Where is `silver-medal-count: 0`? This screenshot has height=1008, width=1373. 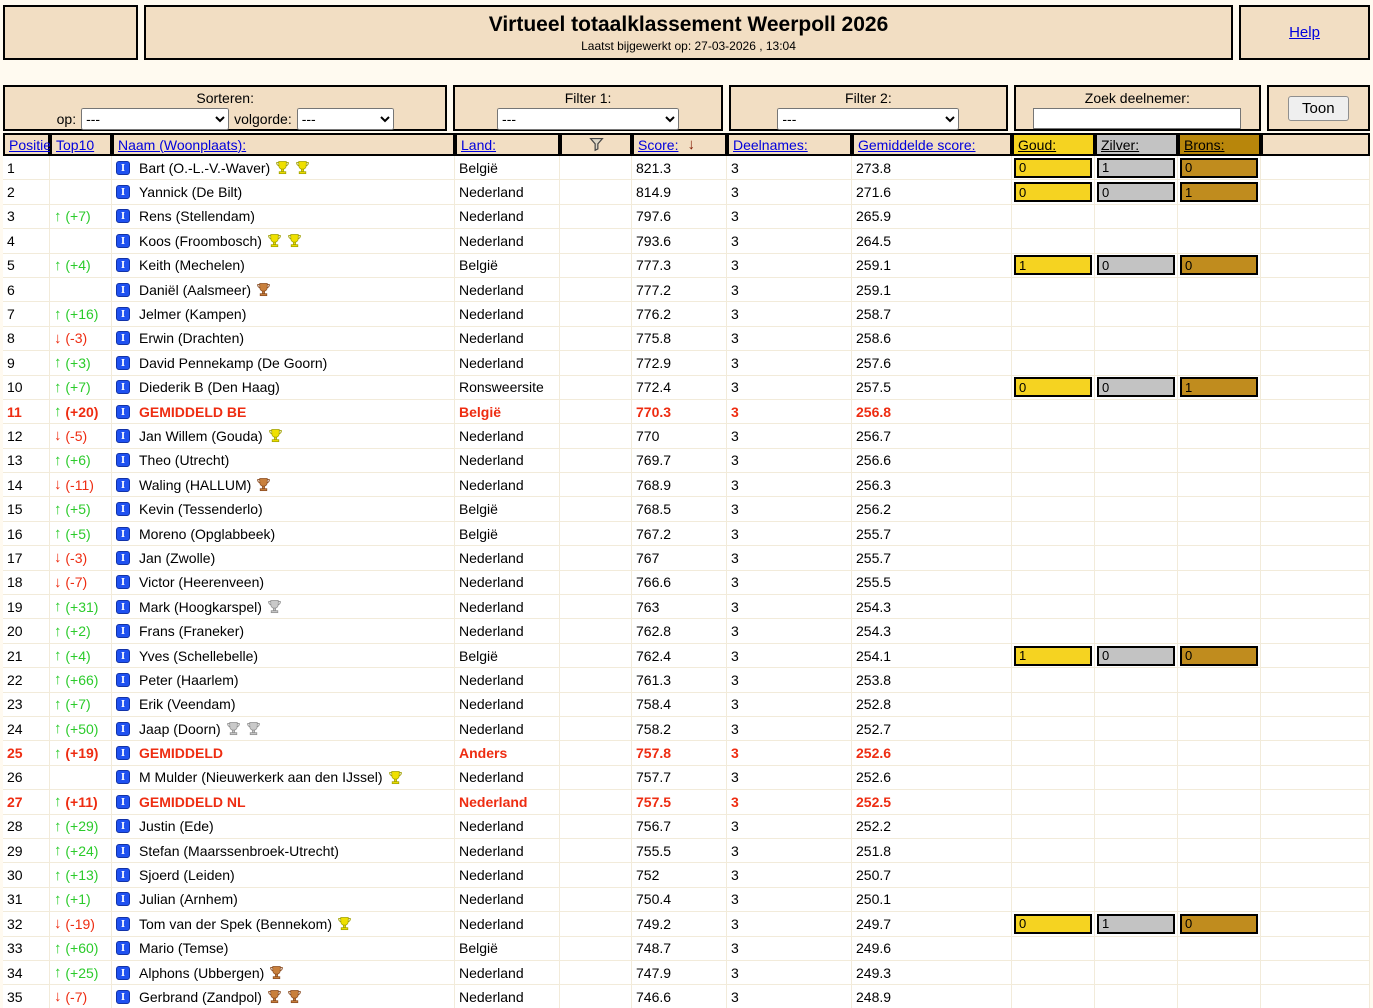 silver-medal-count: 0 is located at coordinates (1136, 192).